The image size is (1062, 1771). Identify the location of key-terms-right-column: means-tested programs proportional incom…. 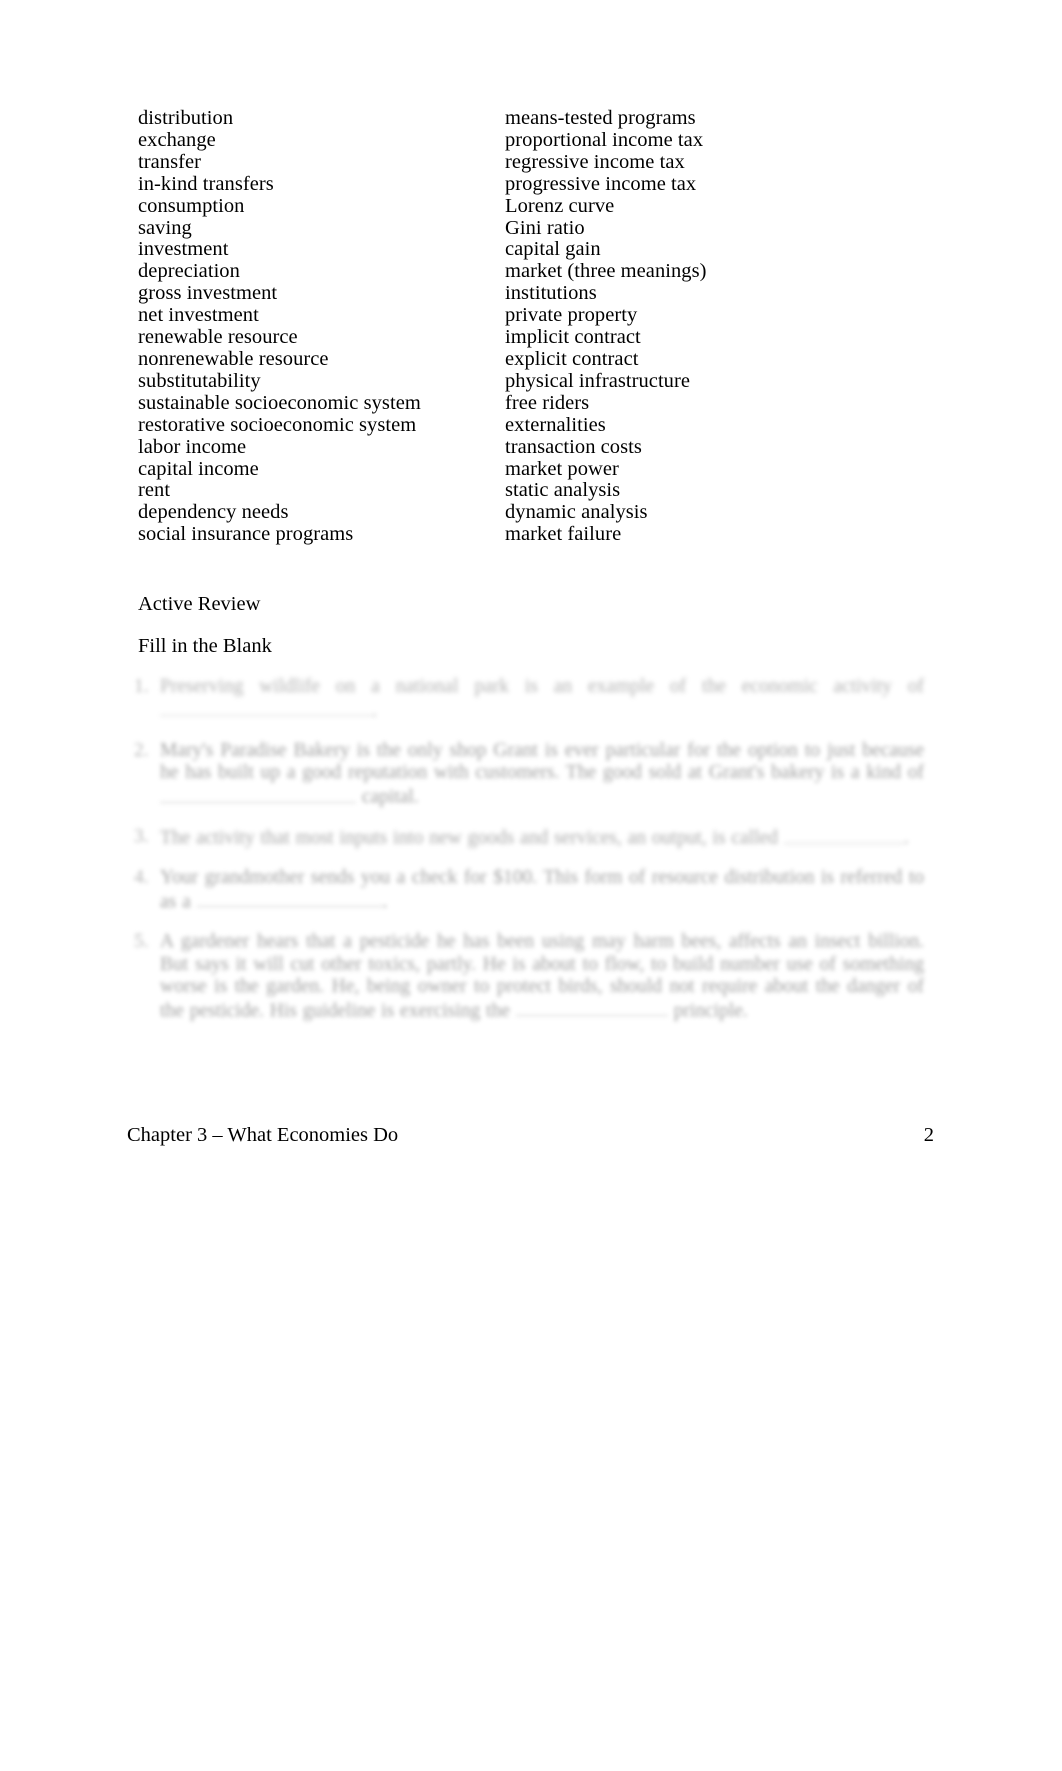
(688, 326).